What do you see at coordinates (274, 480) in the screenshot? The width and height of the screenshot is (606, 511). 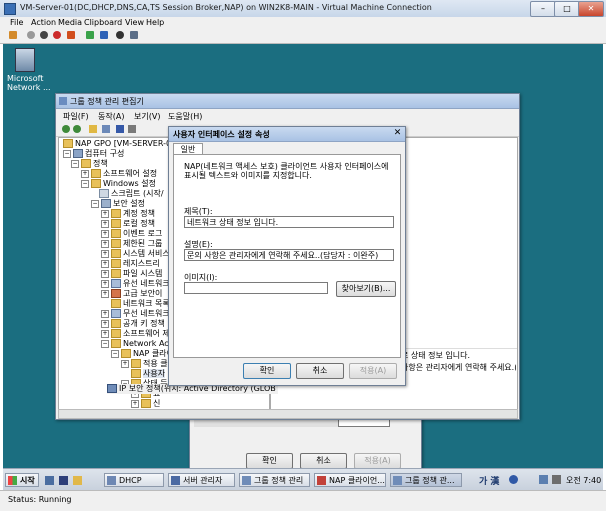 I see `task-group-policy-management: 그룹 정책 관리` at bounding box center [274, 480].